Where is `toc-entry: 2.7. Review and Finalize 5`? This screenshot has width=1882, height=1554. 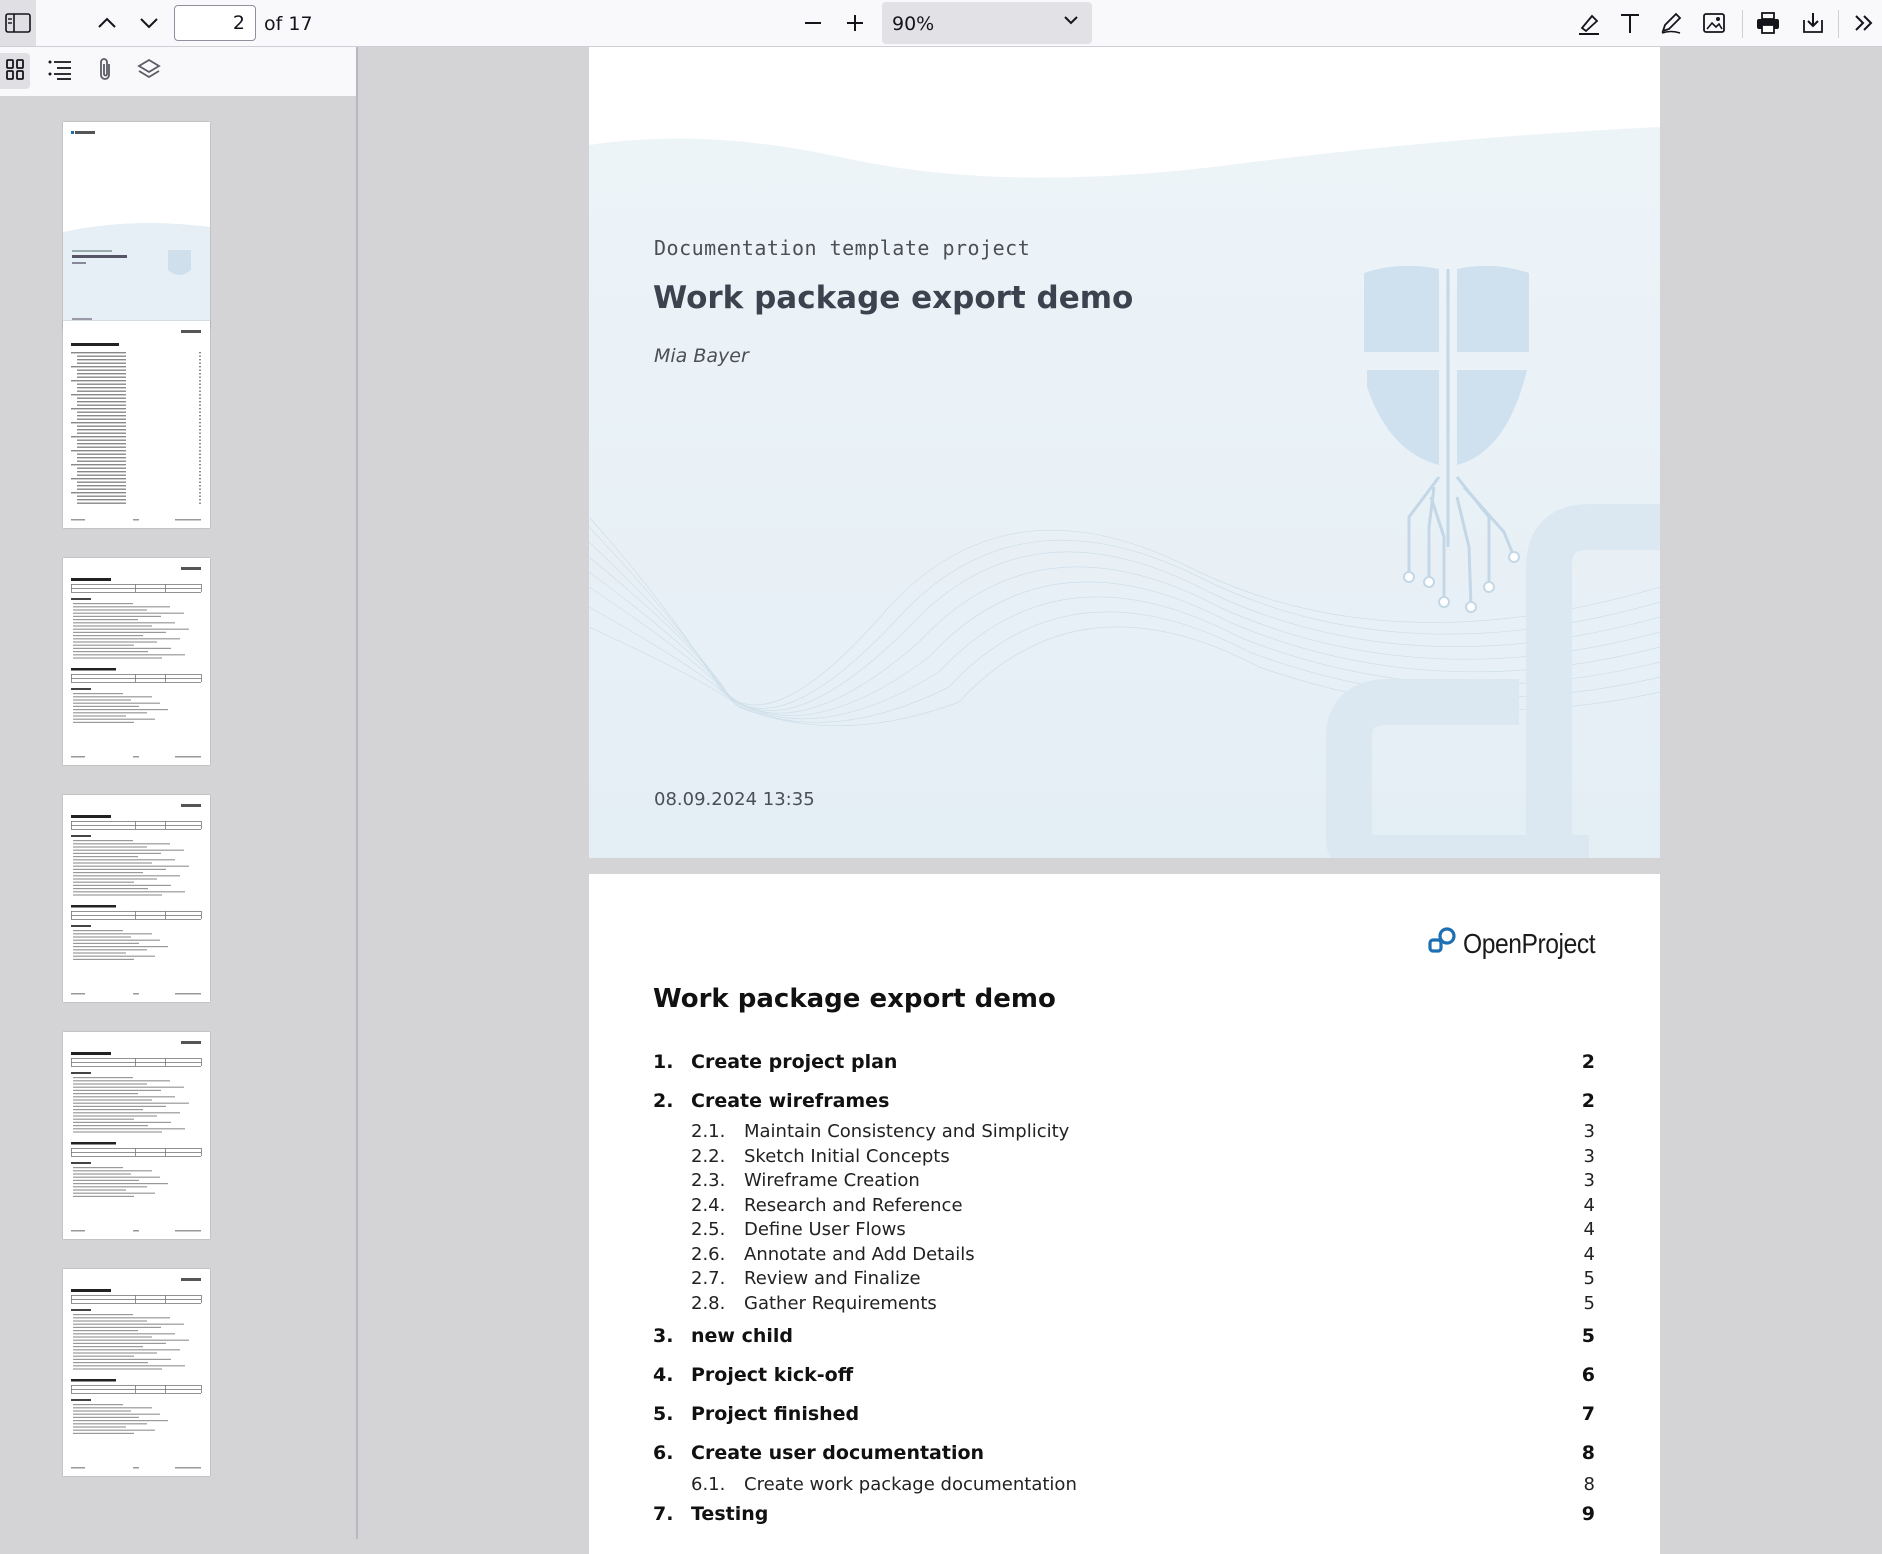
toc-entry: 2.7. Review and Finalize 5 is located at coordinates (1124, 1281).